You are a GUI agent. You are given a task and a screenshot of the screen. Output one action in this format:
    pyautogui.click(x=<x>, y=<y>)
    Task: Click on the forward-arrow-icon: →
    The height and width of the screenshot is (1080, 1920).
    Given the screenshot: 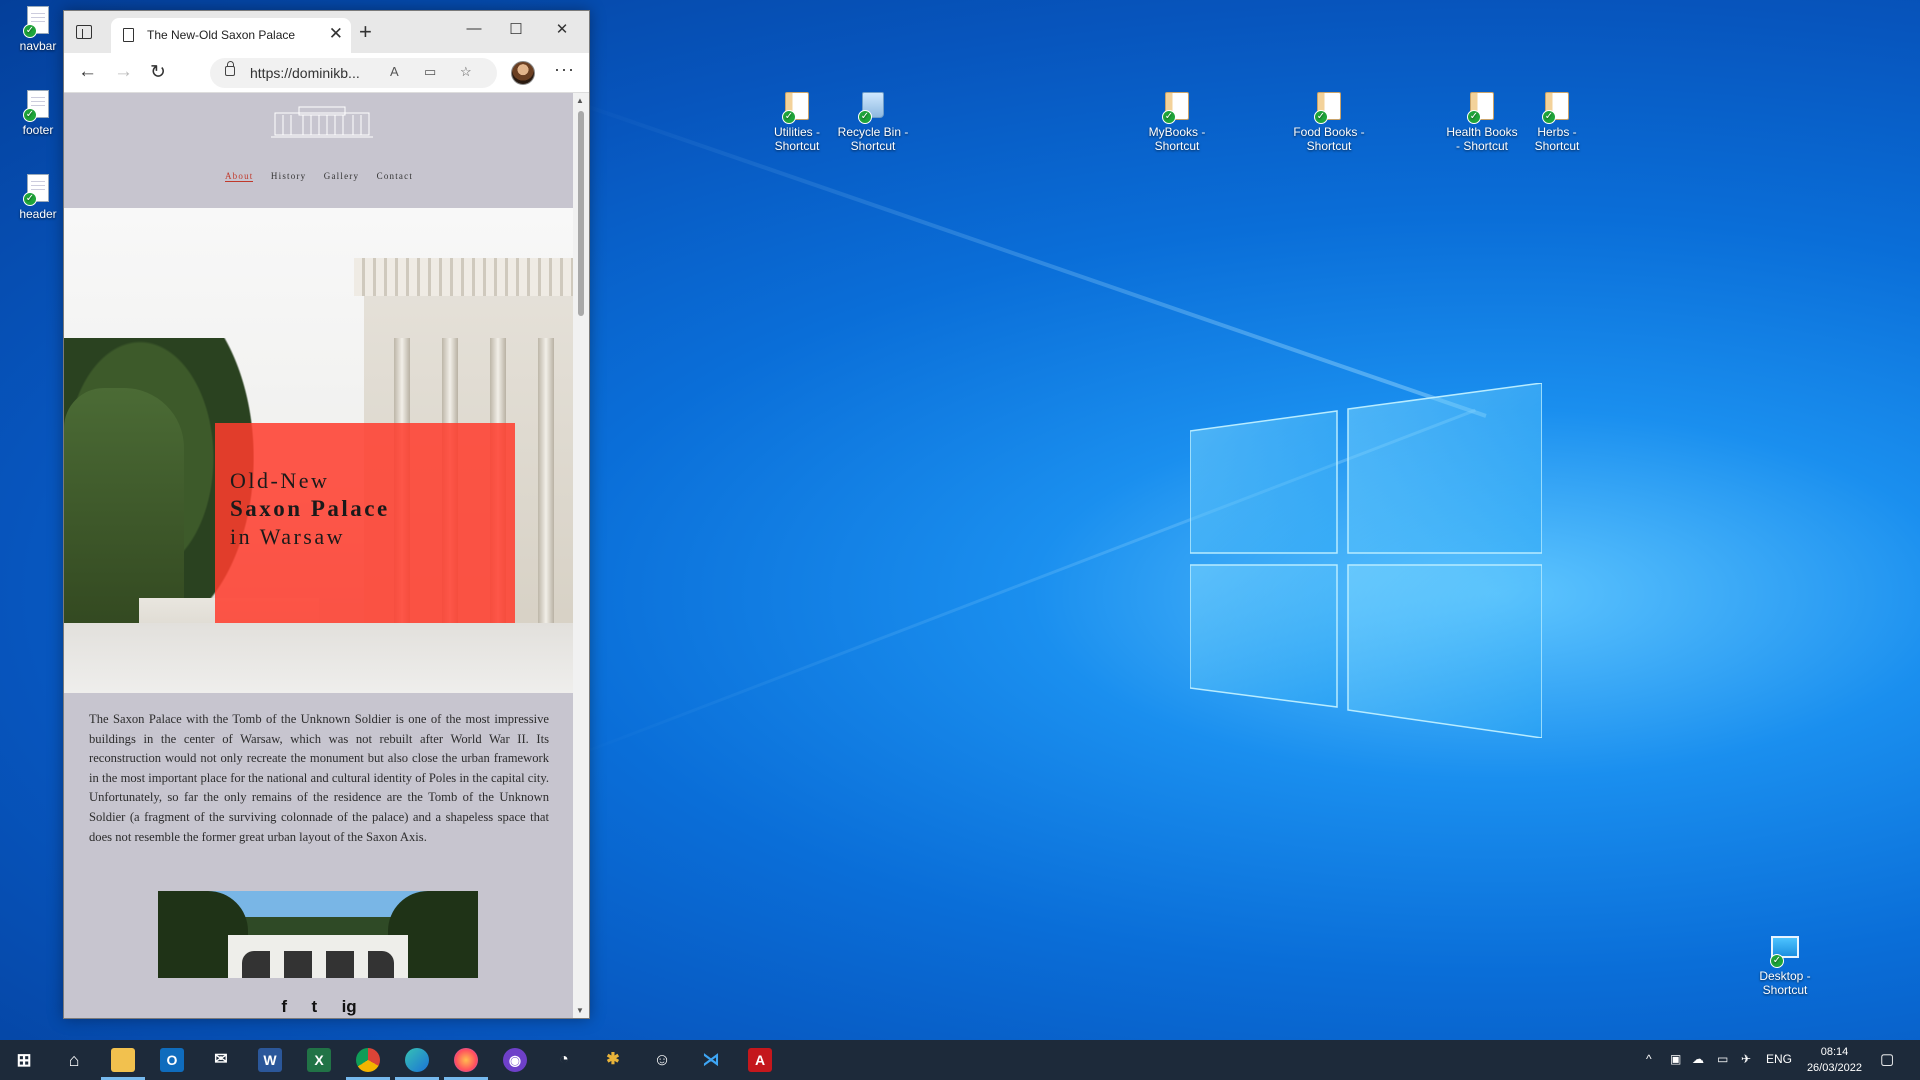 What is the action you would take?
    pyautogui.click(x=123, y=72)
    